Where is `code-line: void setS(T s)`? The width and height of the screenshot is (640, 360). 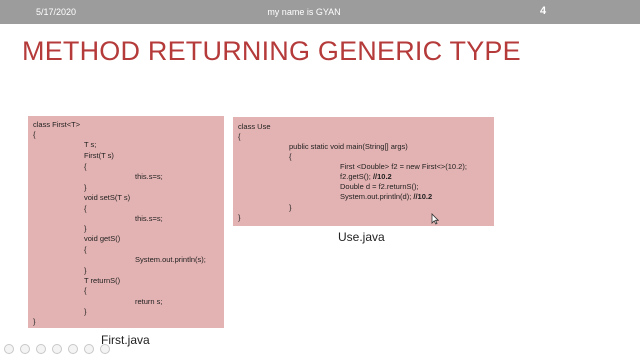
code-line: void setS(T s) is located at coordinates (107, 197).